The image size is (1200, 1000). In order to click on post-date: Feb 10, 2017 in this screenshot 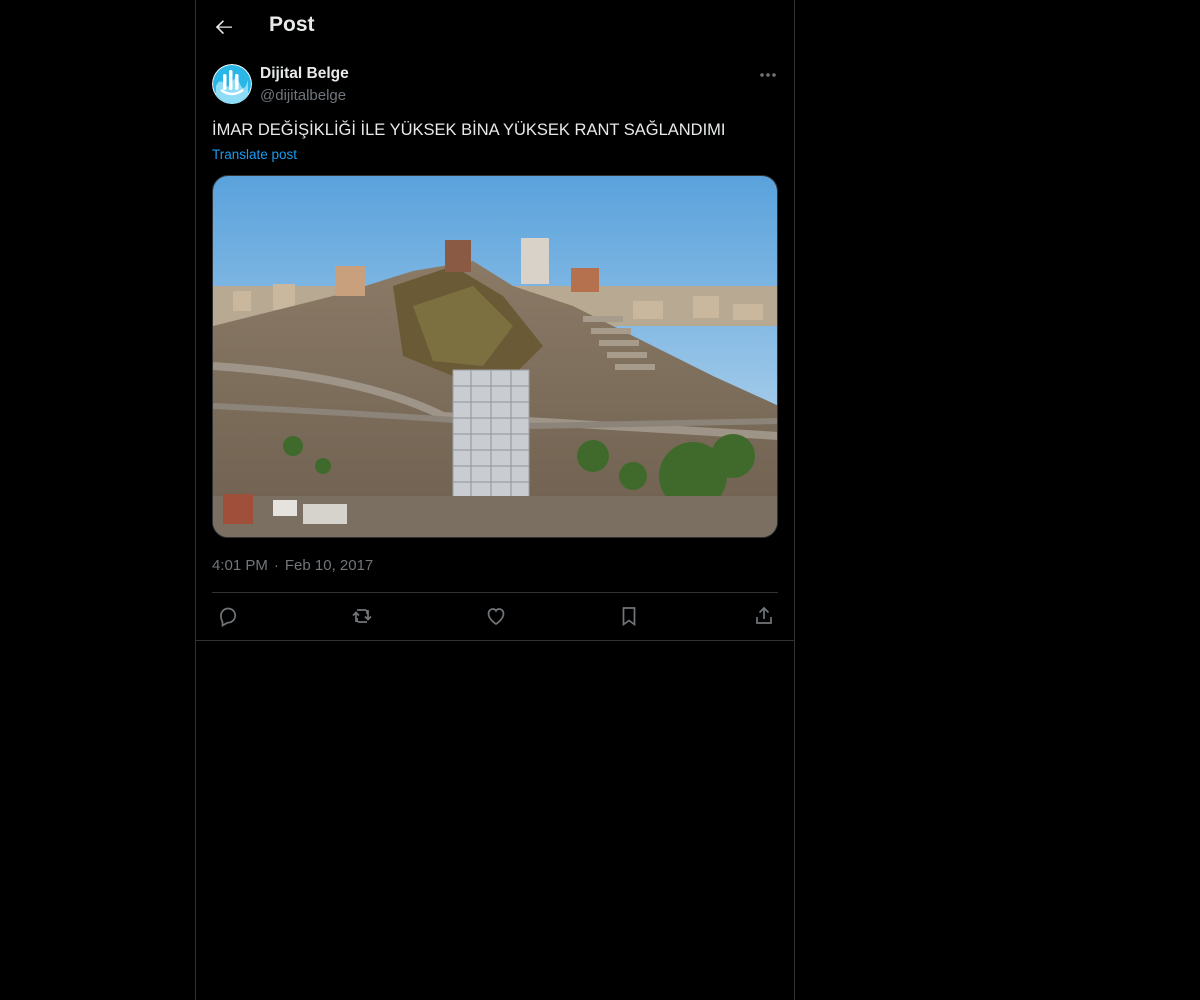, I will do `click(329, 565)`.